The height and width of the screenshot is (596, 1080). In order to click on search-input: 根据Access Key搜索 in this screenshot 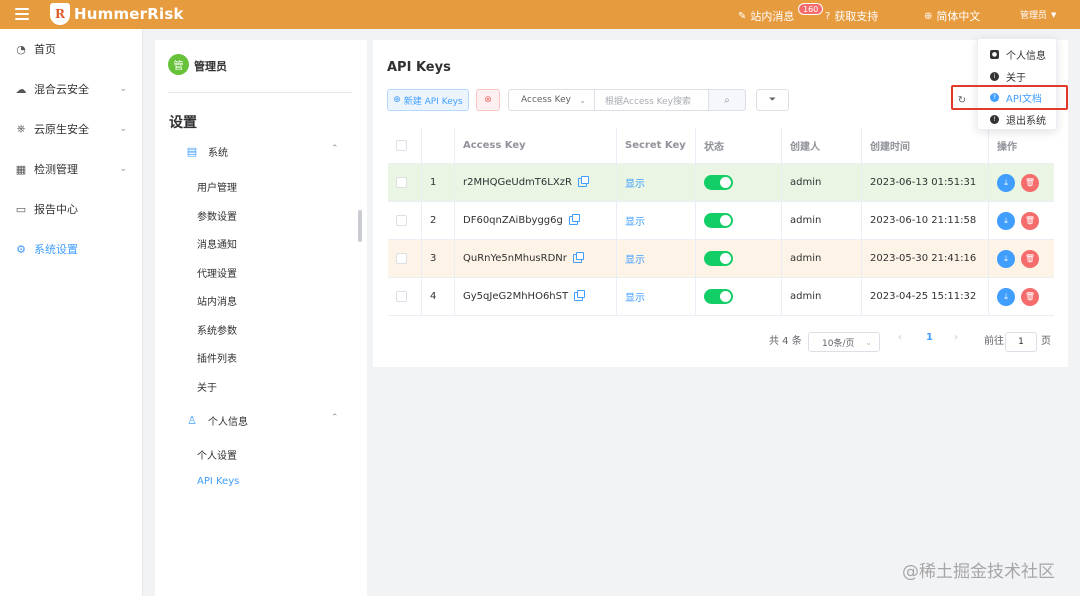, I will do `click(652, 100)`.